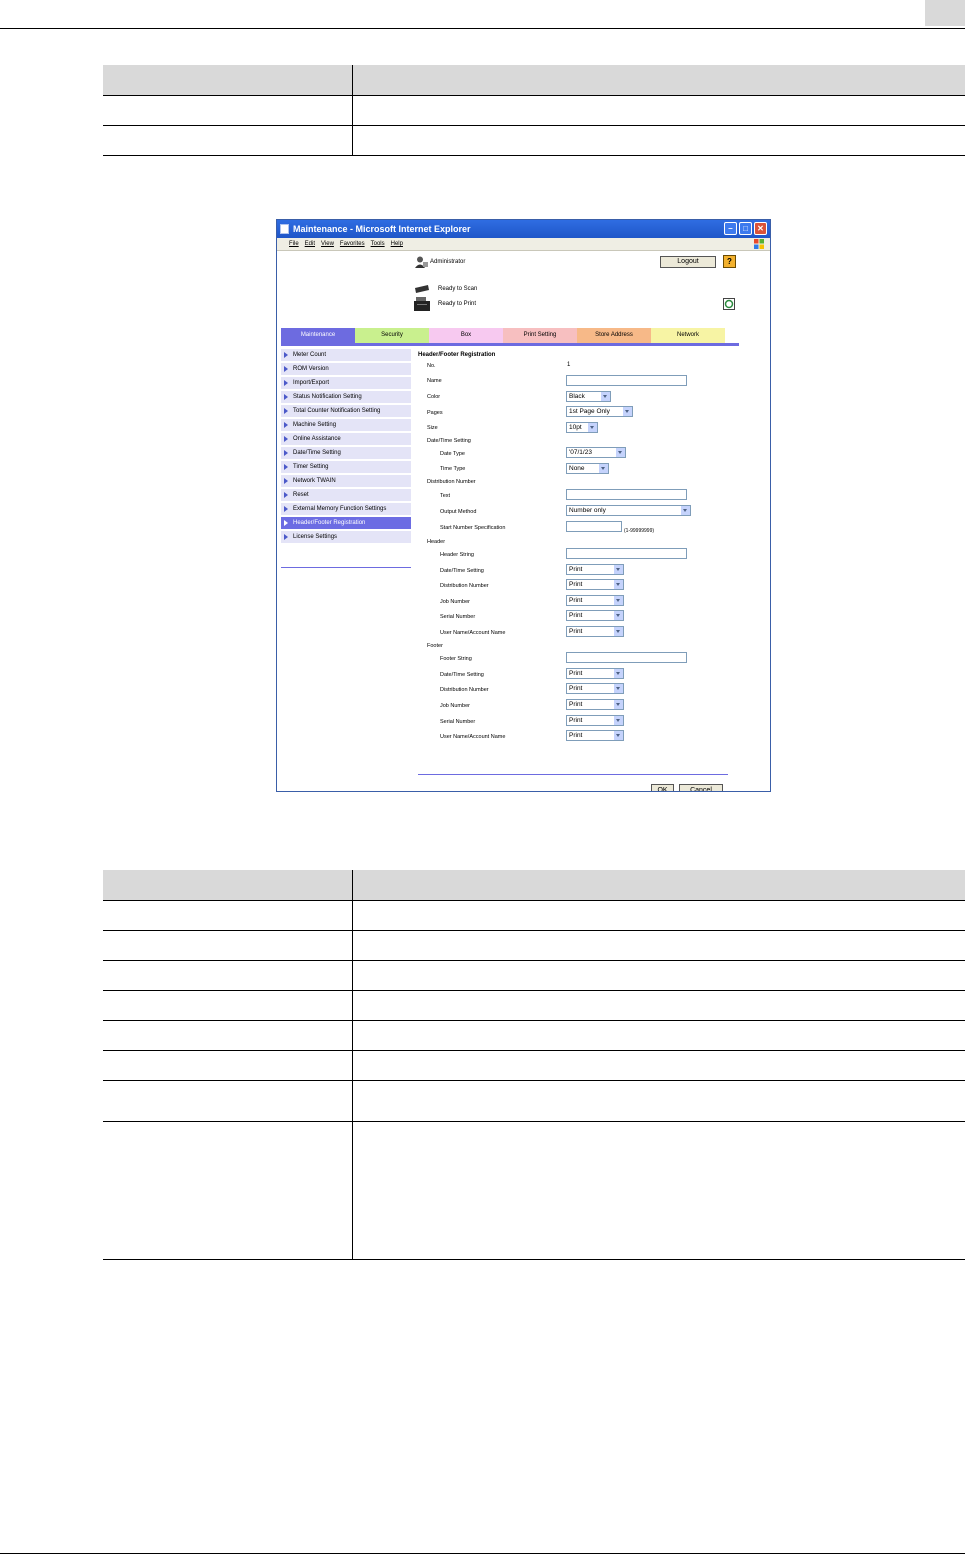  I want to click on sidebar-item-network-twain: Network TWAIN, so click(346, 482).